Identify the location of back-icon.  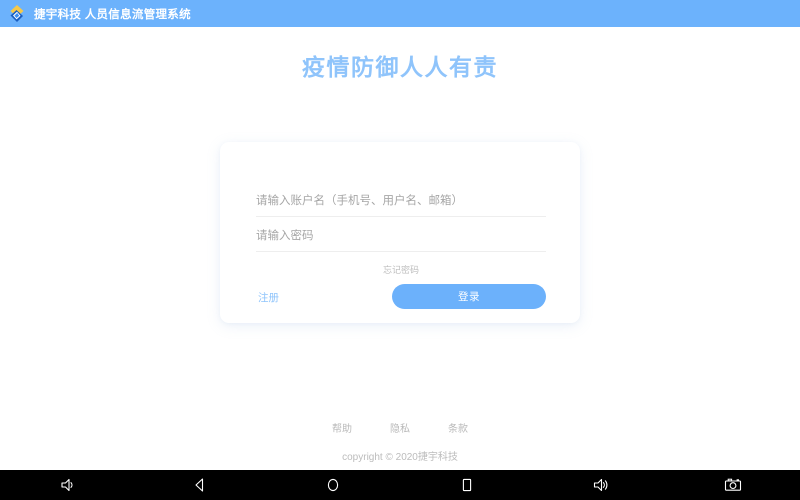
(199, 485).